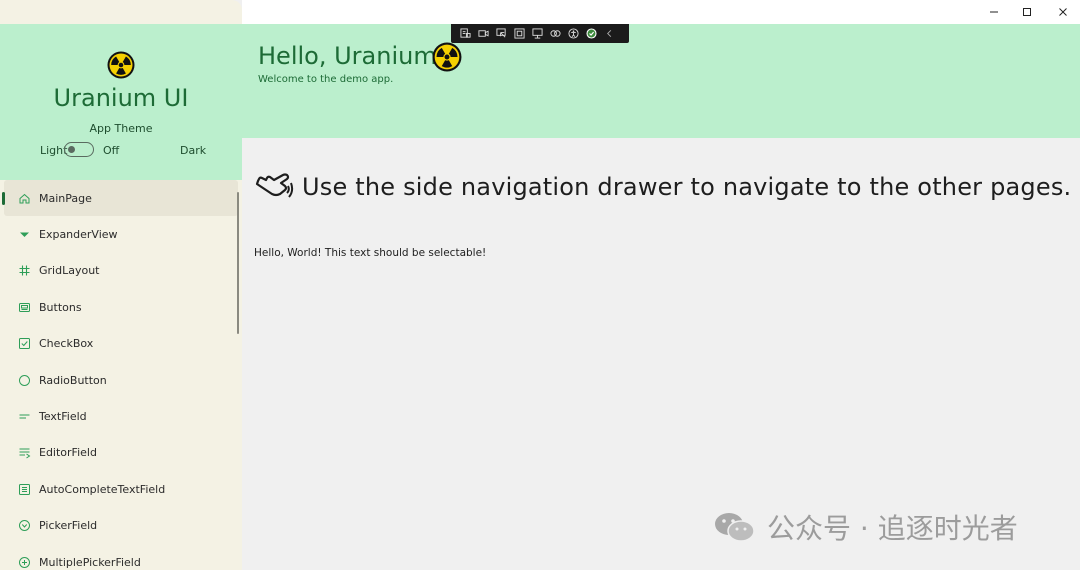  Describe the element at coordinates (63, 417) in the screenshot. I see `sidebar-item-label: TextField` at that location.